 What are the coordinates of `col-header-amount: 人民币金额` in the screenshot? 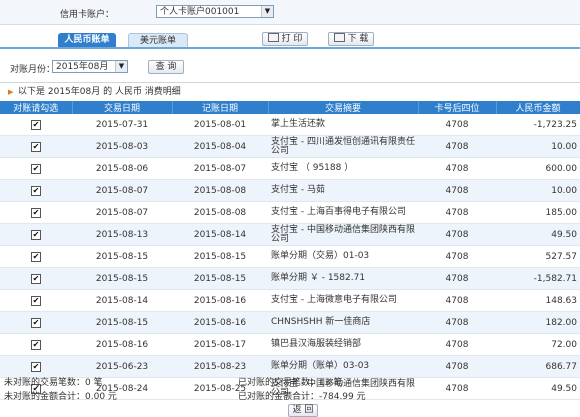 It's located at (538, 107).